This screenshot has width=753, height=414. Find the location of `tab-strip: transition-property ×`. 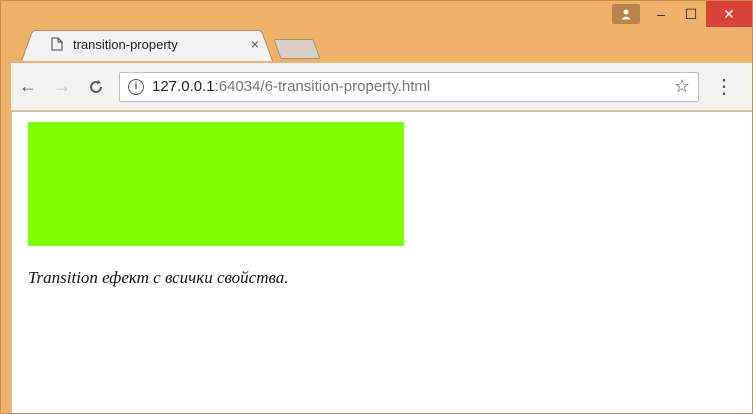

tab-strip: transition-property × is located at coordinates (169, 45).